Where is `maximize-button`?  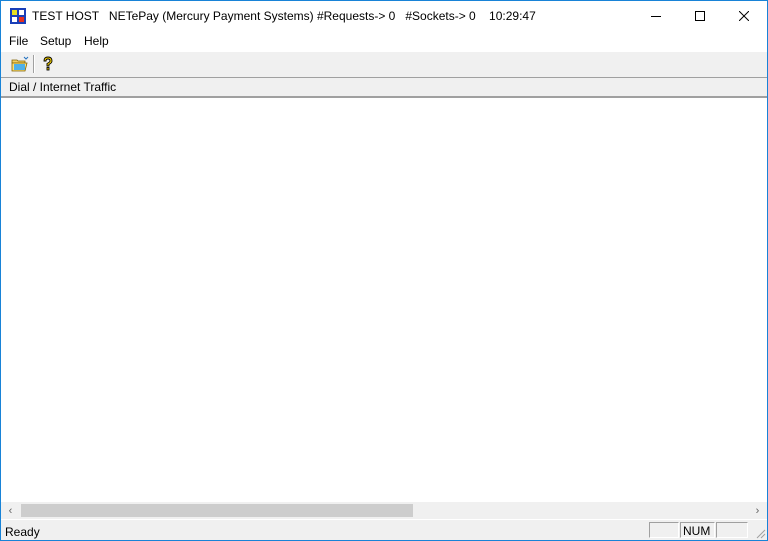 maximize-button is located at coordinates (700, 16).